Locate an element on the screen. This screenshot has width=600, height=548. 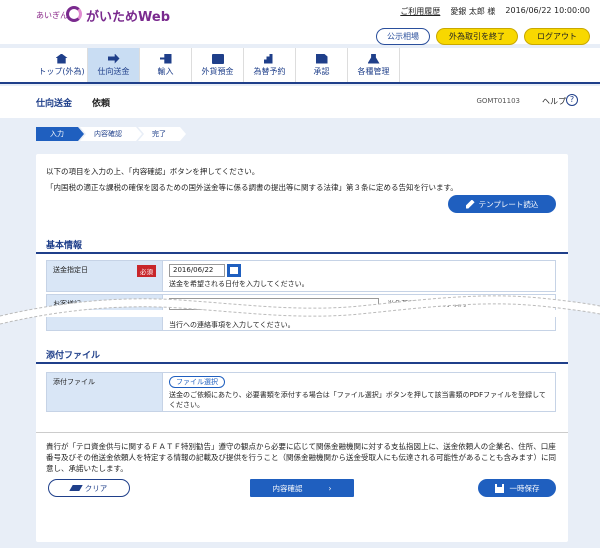
nav-item-import: 輸入 is located at coordinates (166, 65).